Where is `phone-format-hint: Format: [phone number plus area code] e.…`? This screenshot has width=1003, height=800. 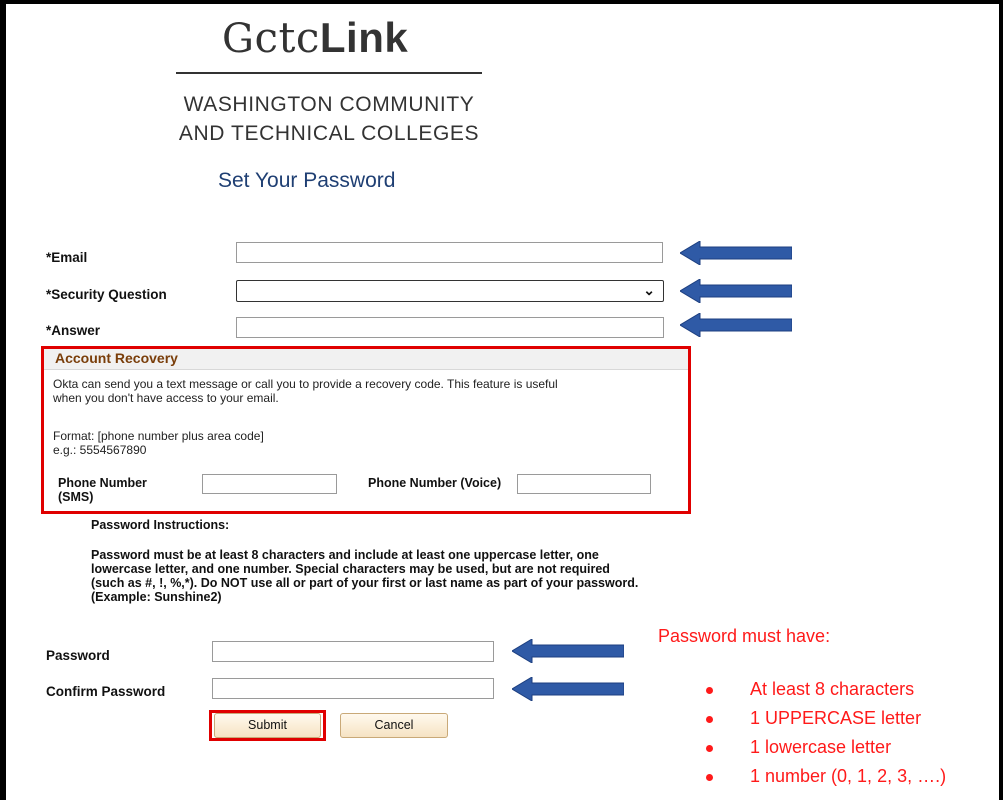
phone-format-hint: Format: [phone number plus area code] e.… is located at coordinates (158, 443).